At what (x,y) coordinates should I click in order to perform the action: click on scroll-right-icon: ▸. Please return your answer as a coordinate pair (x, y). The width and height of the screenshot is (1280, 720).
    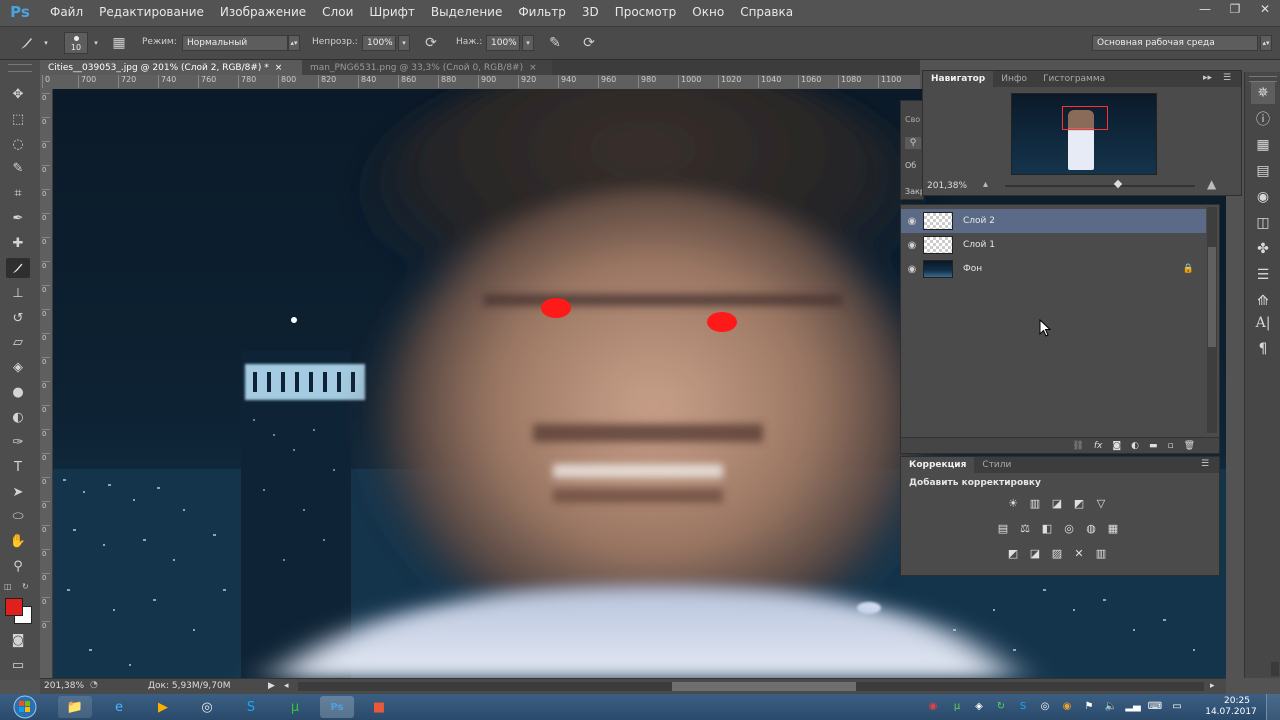
    Looking at the image, I should click on (1212, 686).